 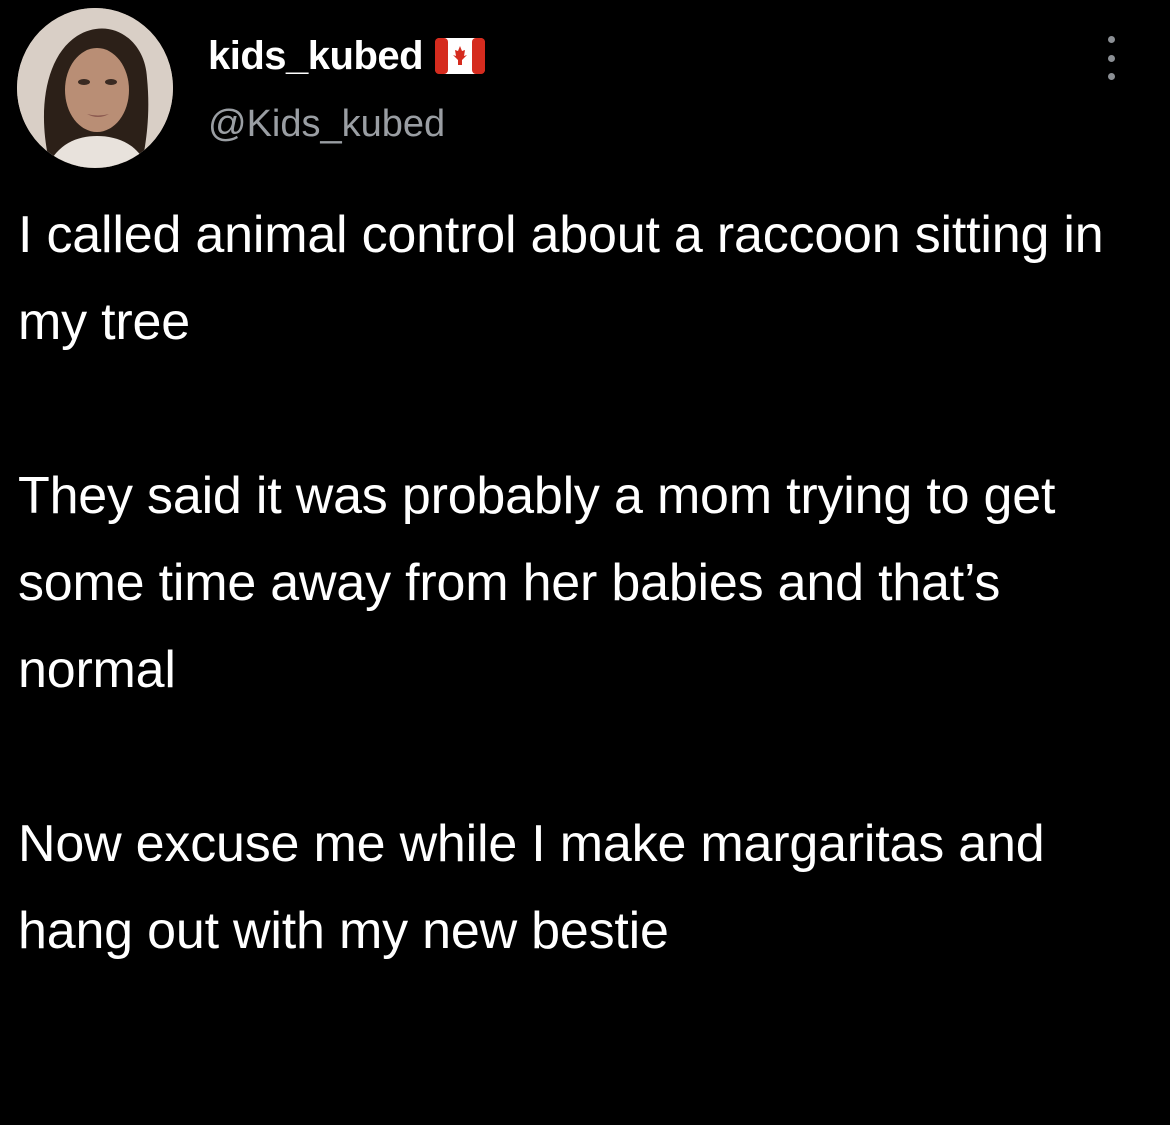 I want to click on author-name-row: kids_kubed, so click(x=347, y=56).